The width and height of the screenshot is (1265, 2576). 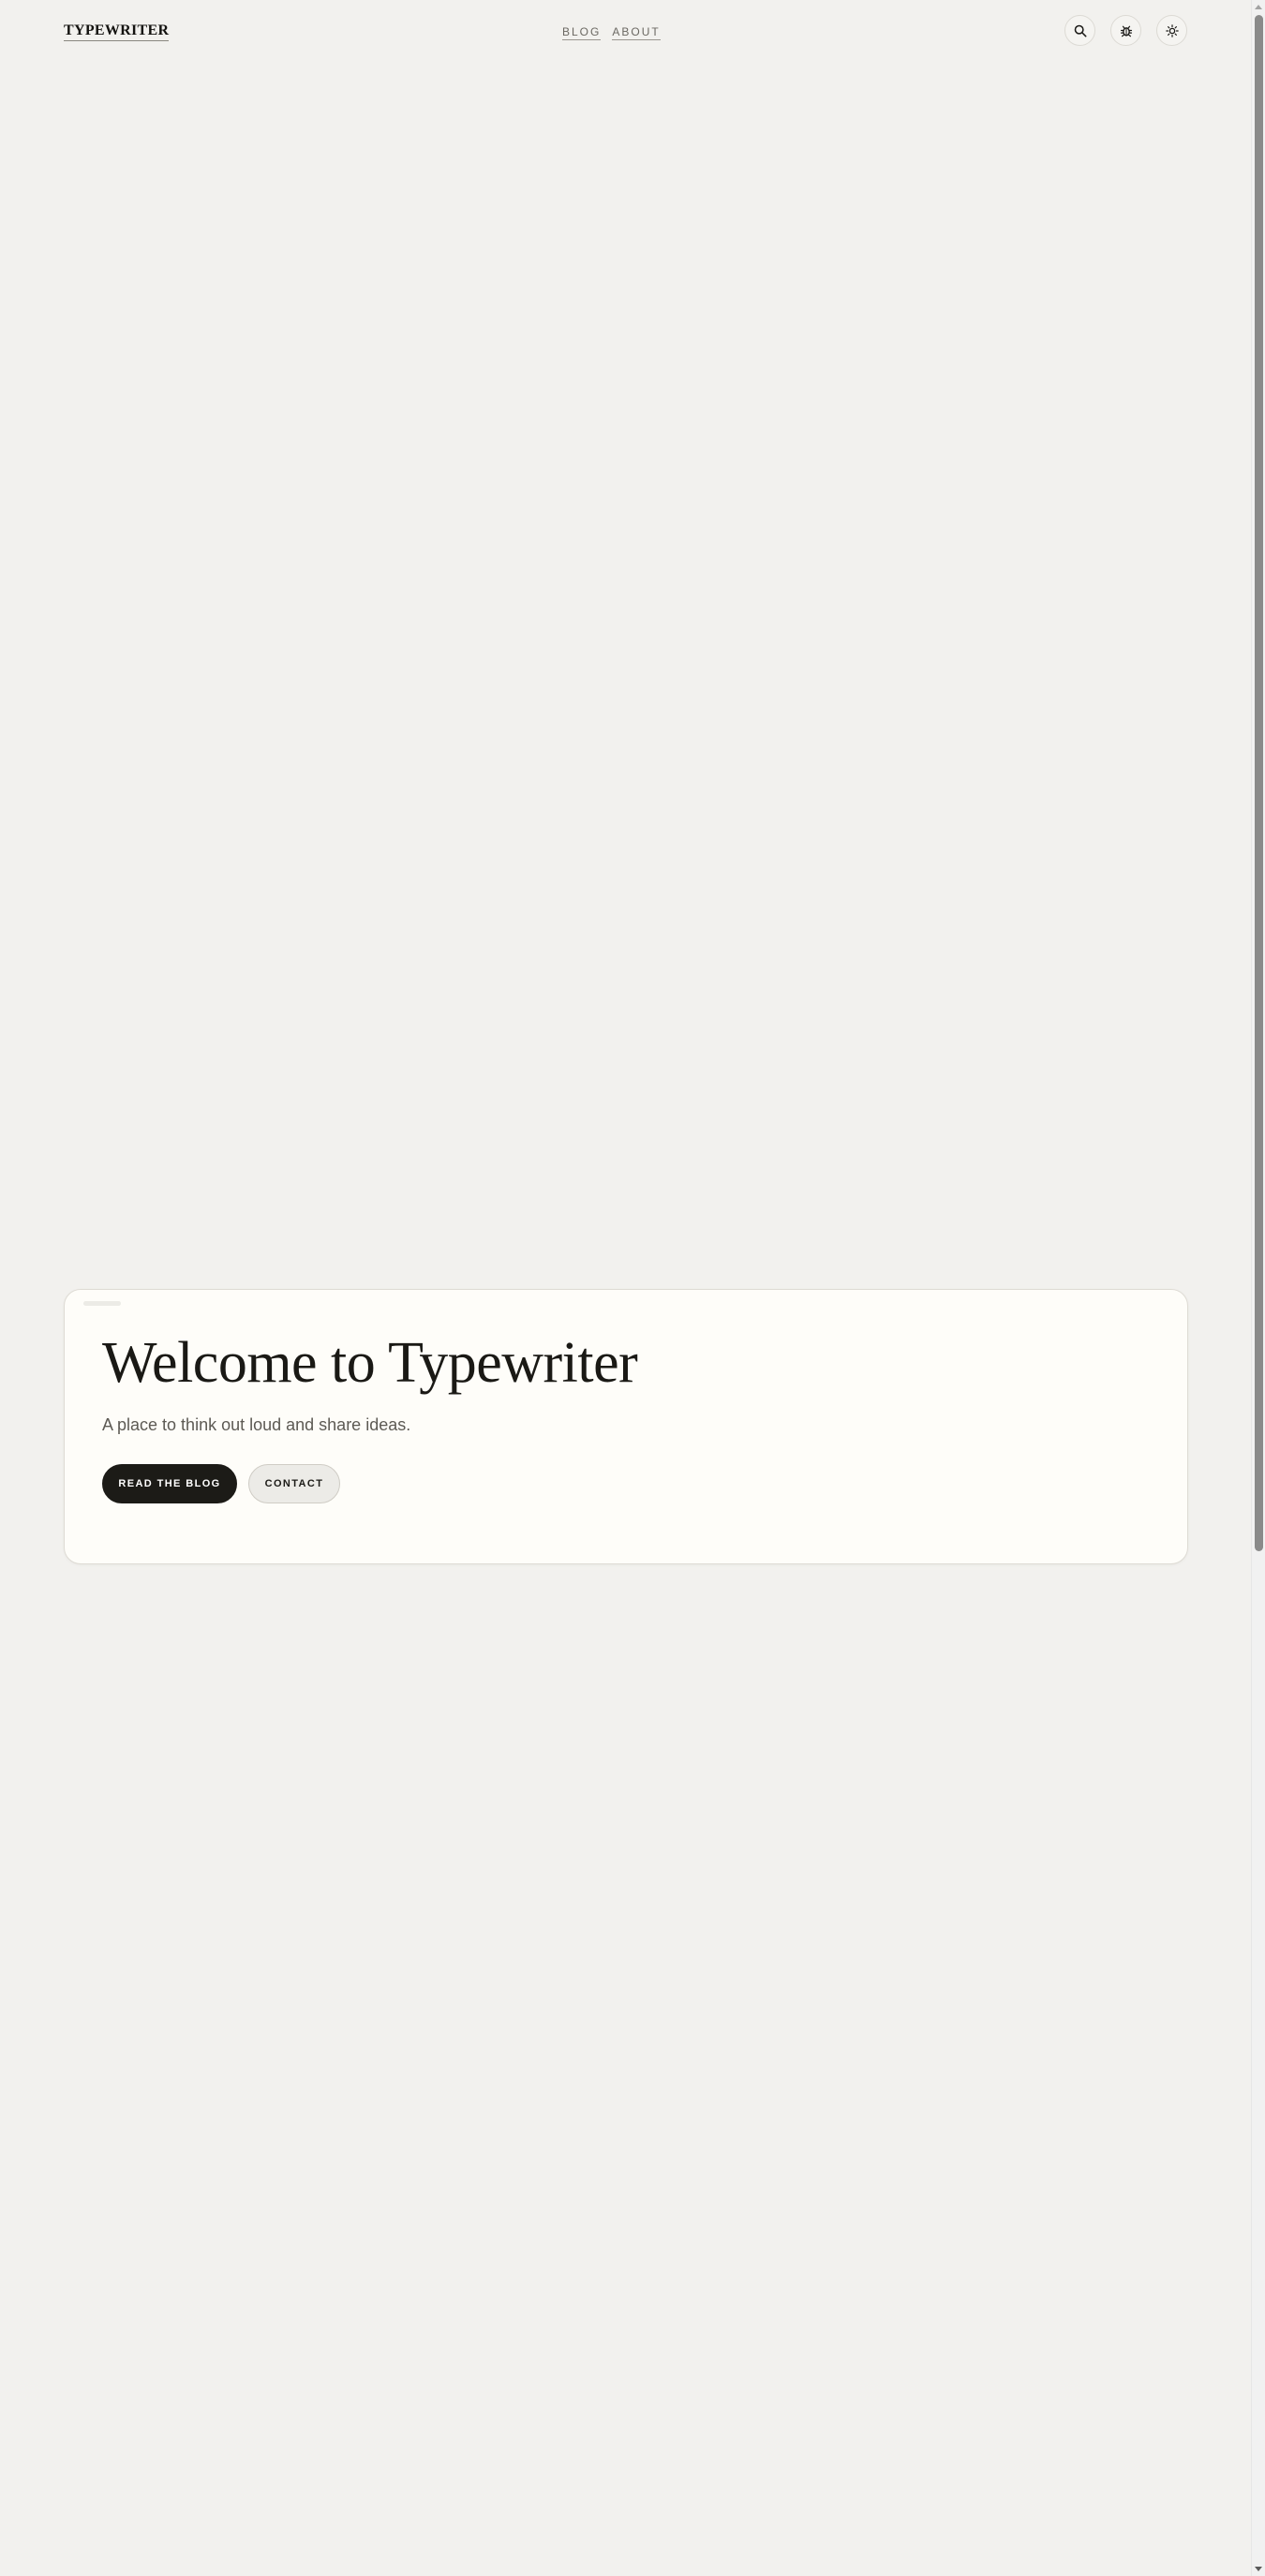 What do you see at coordinates (636, 32) in the screenshot?
I see `nav-link-about: ABOUT` at bounding box center [636, 32].